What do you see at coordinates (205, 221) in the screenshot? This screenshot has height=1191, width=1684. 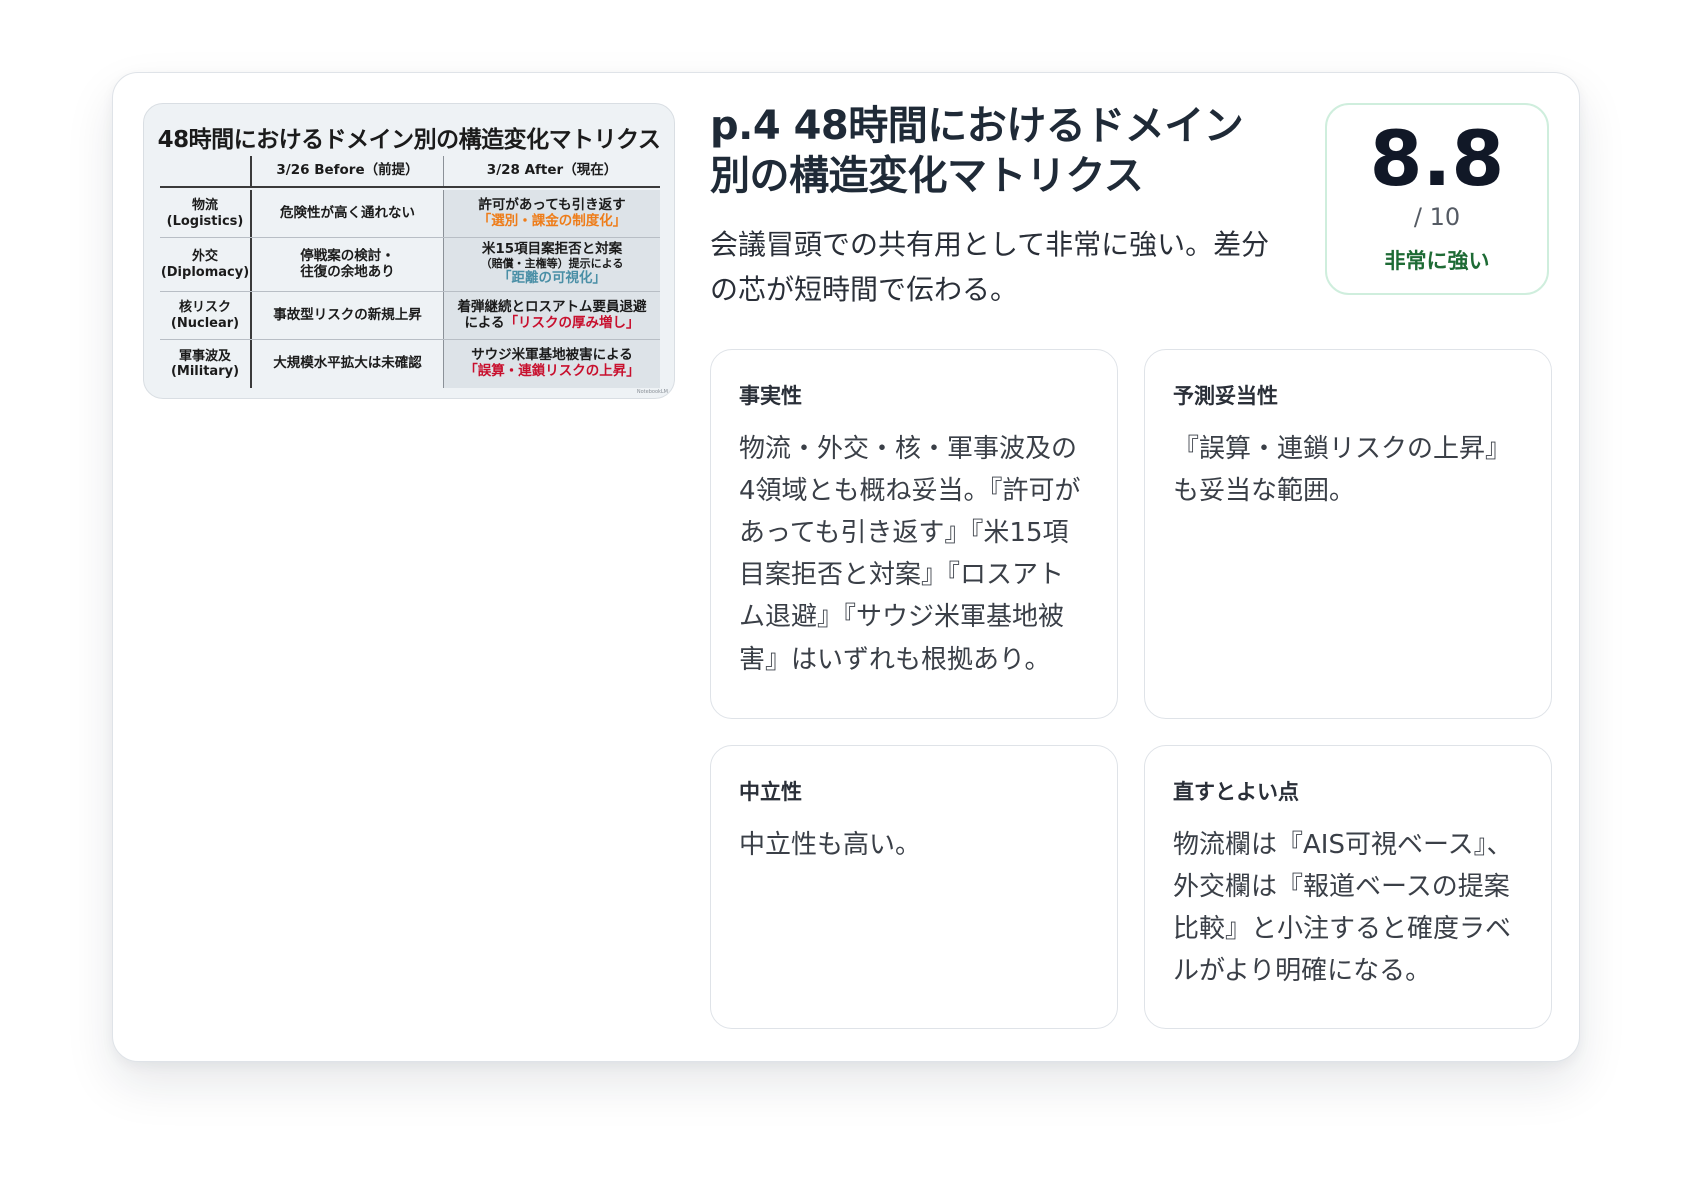 I see `domain-name-en: (Logistics)` at bounding box center [205, 221].